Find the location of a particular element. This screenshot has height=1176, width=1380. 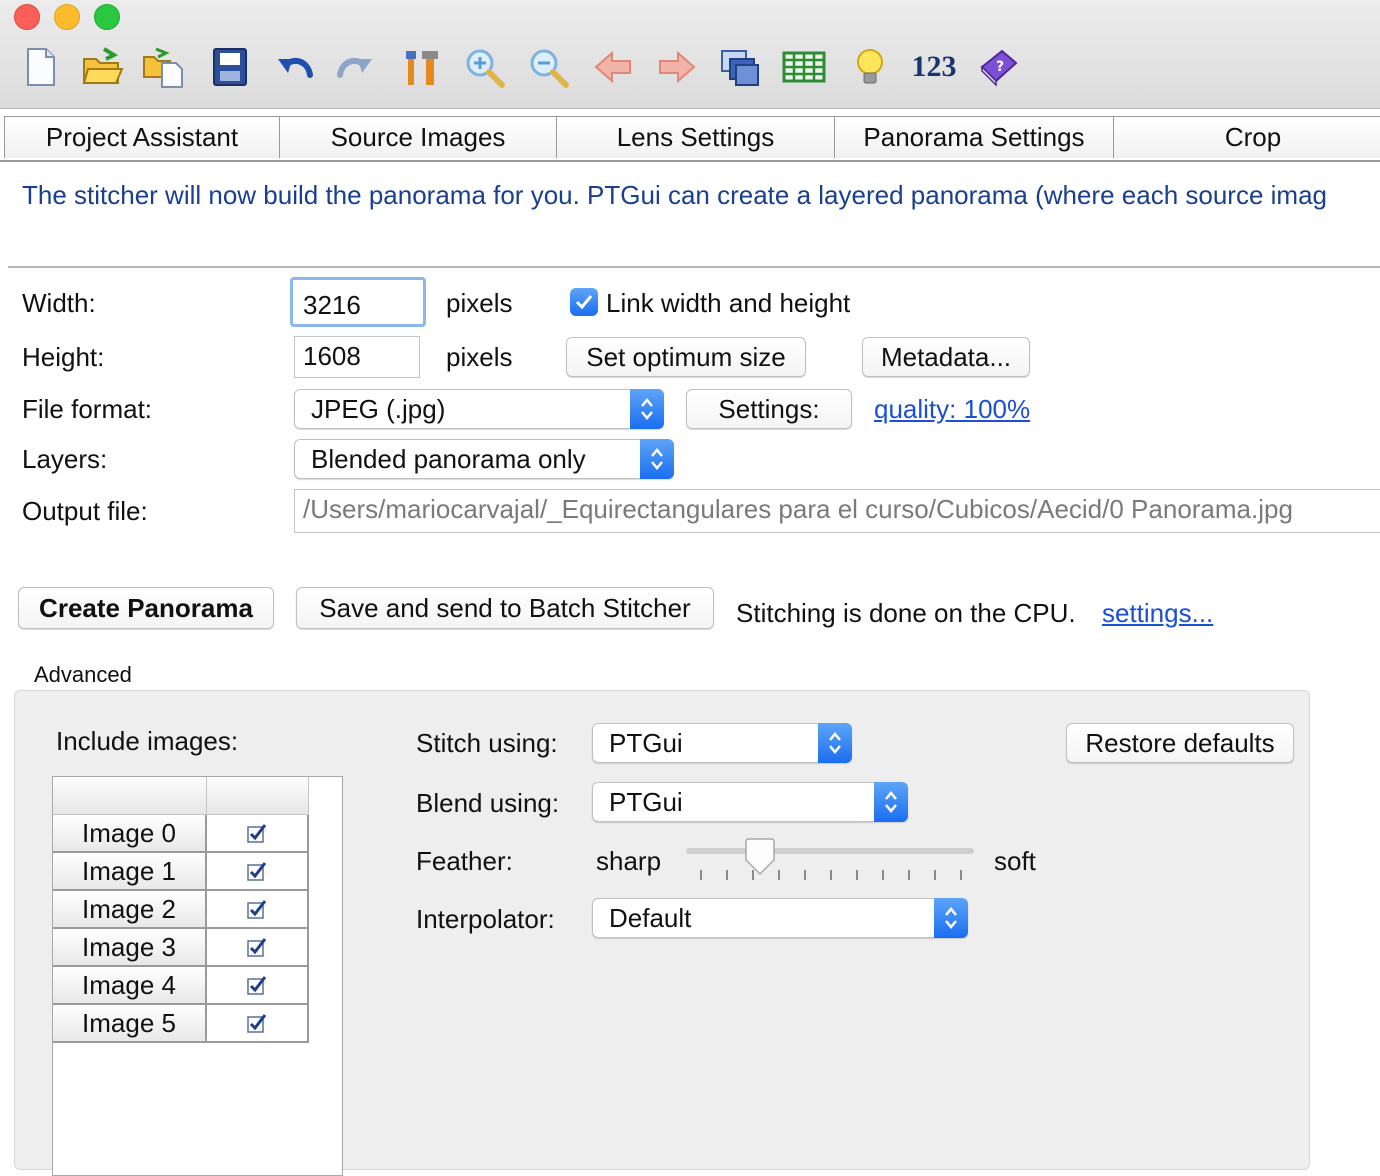

stitch-using-label: Stitch using: is located at coordinates (487, 743).